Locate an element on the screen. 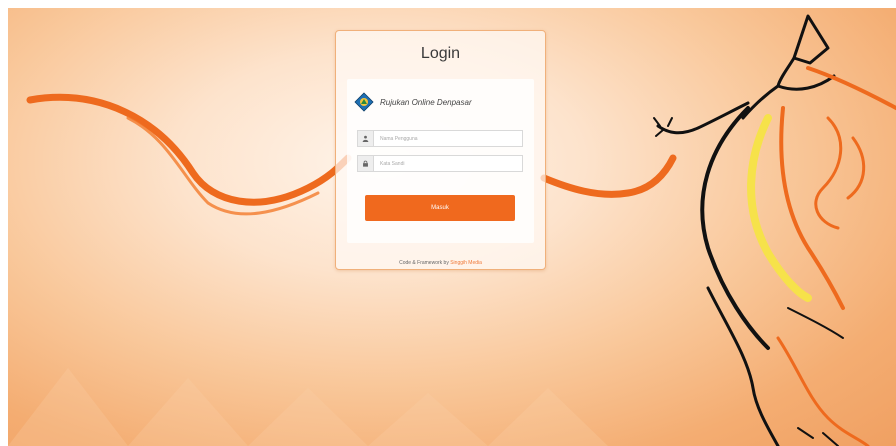 This screenshot has width=896, height=446. footer-credit: Code & Framework by Singgih Media is located at coordinates (440, 263).